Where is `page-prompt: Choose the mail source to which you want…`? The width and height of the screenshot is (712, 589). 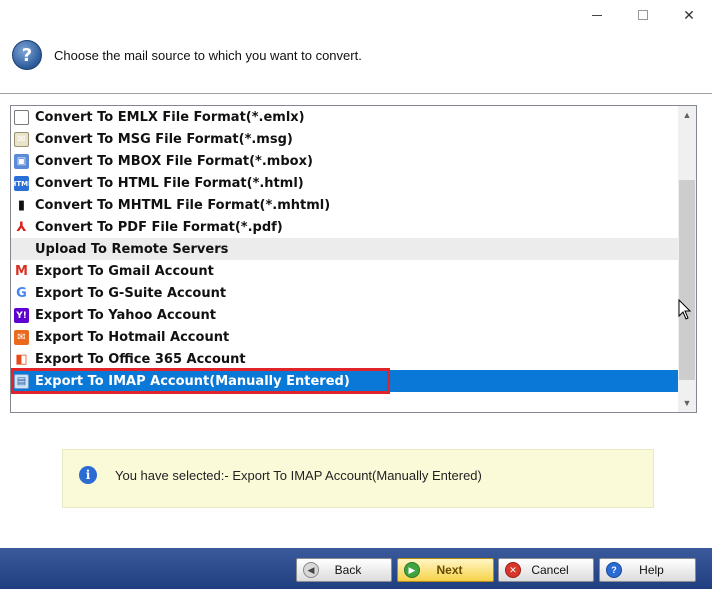
page-prompt: Choose the mail source to which you want… is located at coordinates (208, 55).